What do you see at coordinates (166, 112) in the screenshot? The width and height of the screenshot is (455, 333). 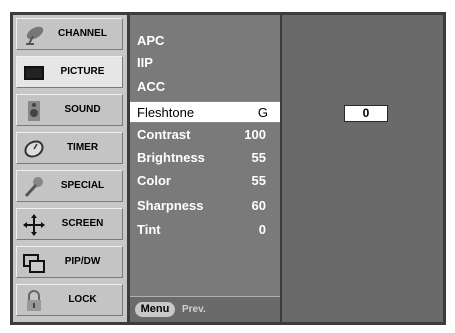 I see `item-label: Fleshtone` at bounding box center [166, 112].